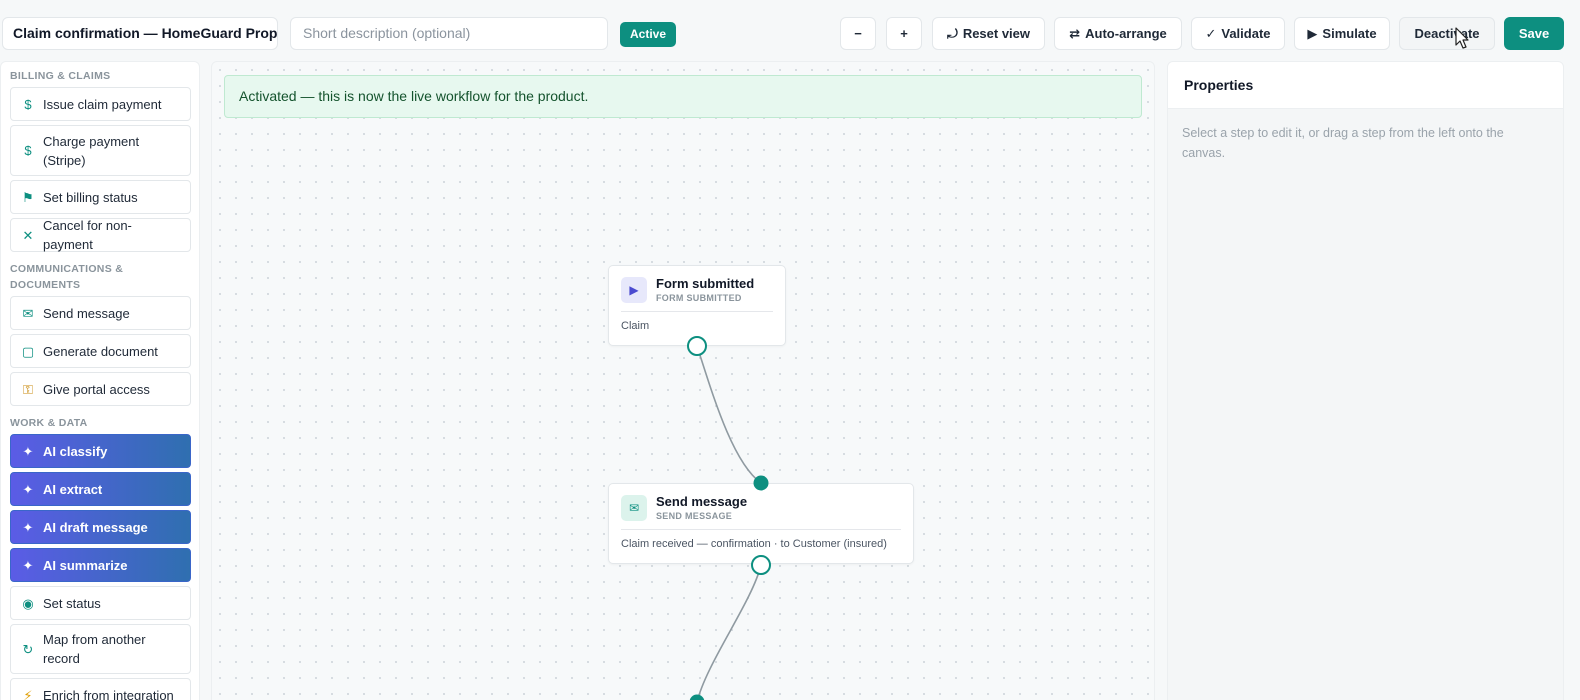 The width and height of the screenshot is (1580, 700). Describe the element at coordinates (67, 277) in the screenshot. I see `section-title-communications: COMMUNICATIONS & DOCUMENTS` at that location.